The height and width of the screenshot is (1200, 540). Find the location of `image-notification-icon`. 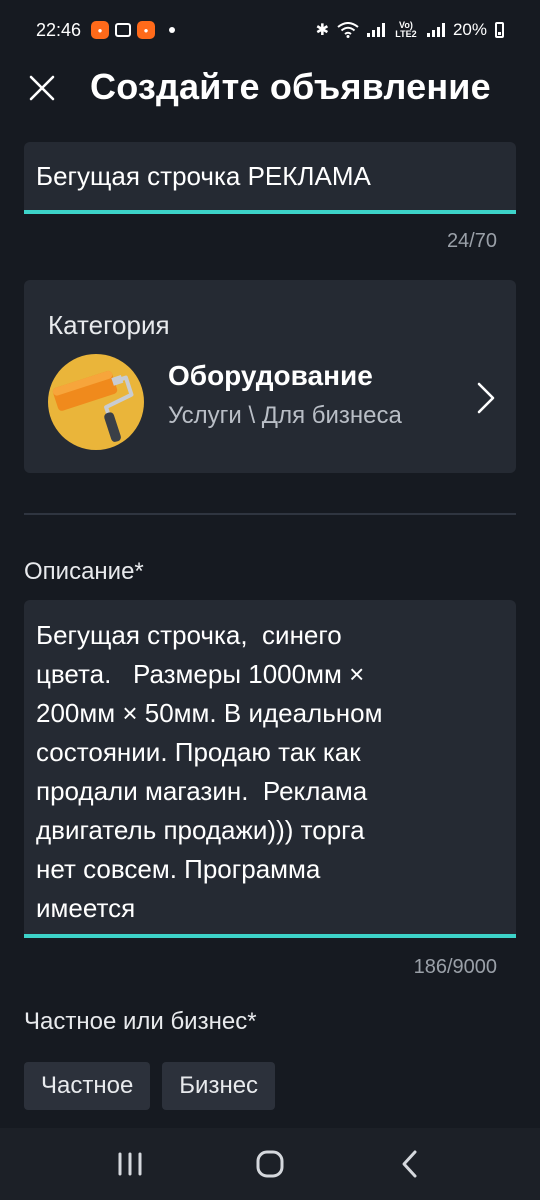

image-notification-icon is located at coordinates (123, 30).